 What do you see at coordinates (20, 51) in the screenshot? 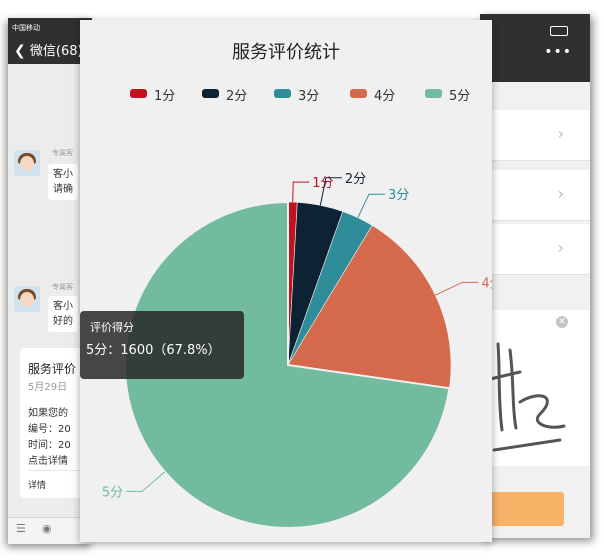
I see `back-chevron-icon: ❮` at bounding box center [20, 51].